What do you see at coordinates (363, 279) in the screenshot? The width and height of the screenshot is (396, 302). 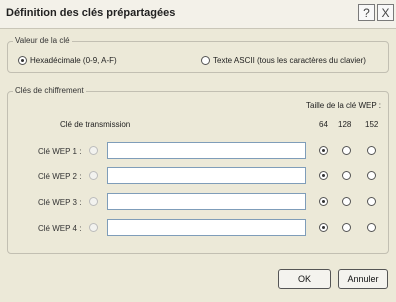 I see `cancel-button: Annuler` at bounding box center [363, 279].